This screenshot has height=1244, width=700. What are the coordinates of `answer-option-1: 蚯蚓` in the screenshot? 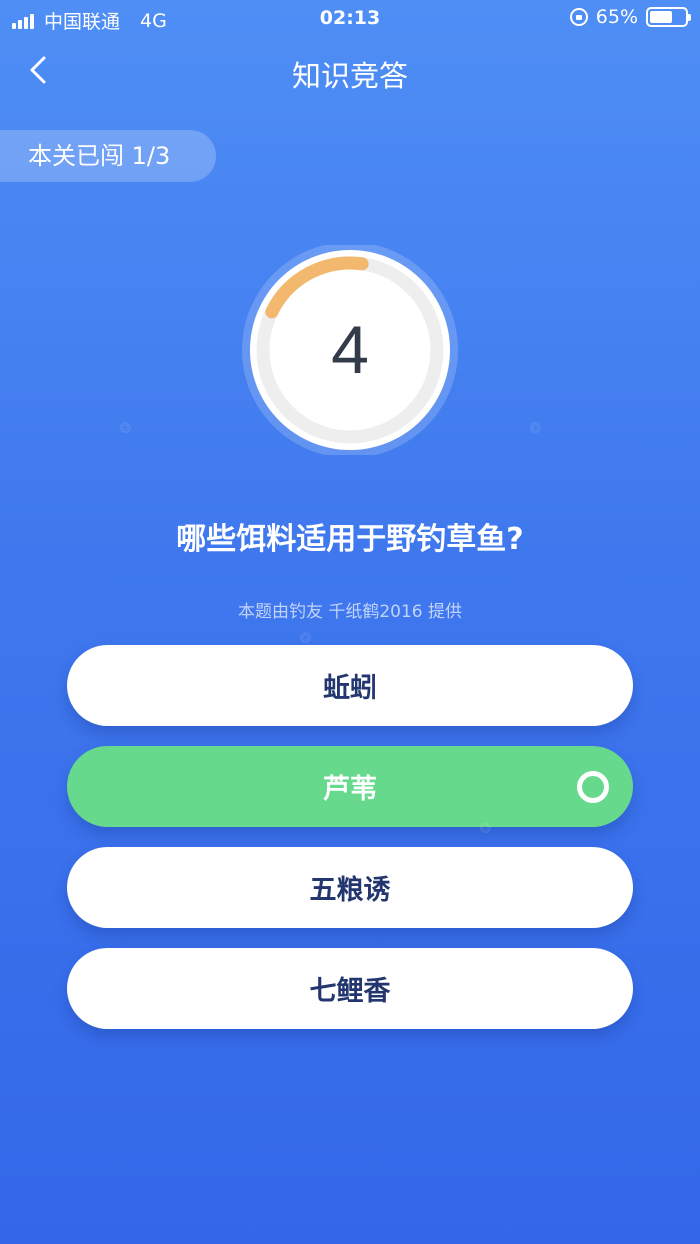 It's located at (350, 685).